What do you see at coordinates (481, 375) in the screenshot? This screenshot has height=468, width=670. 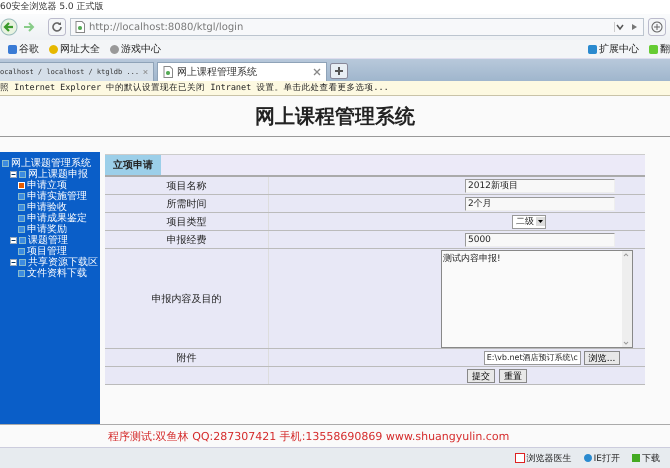 I see `form-button: 提交` at bounding box center [481, 375].